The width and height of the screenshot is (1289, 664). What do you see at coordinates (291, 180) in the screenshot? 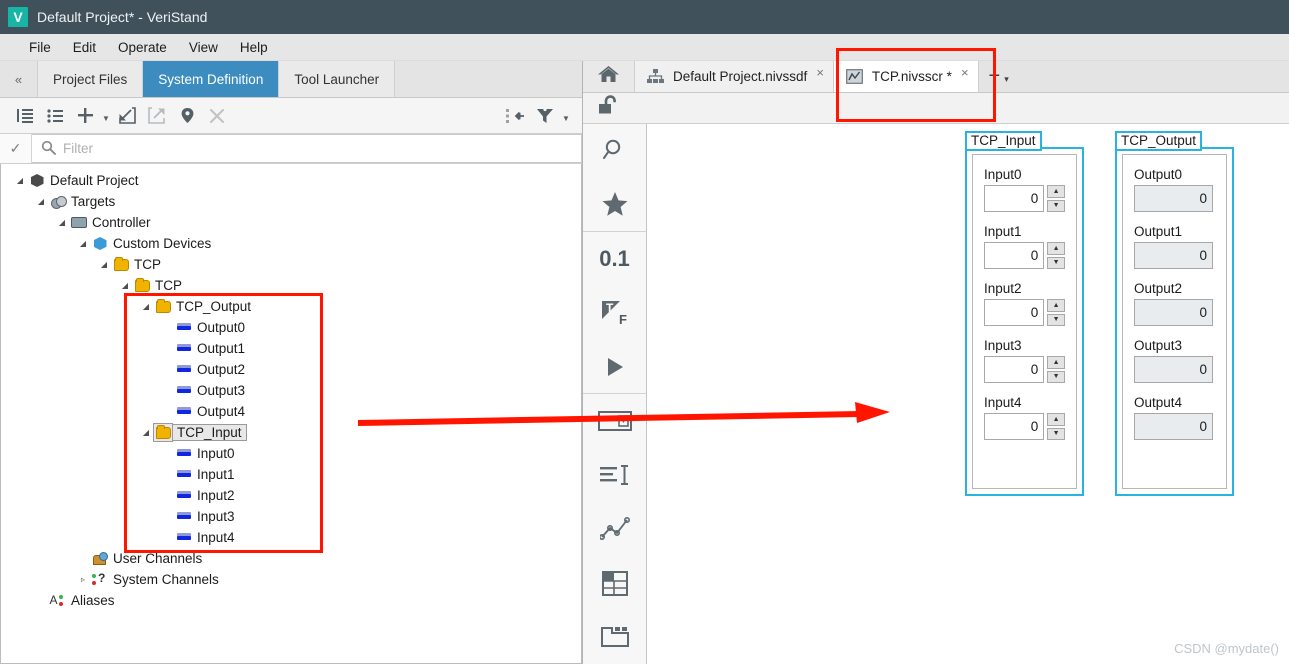
I see `tree-node: ◢ Default Project` at bounding box center [291, 180].